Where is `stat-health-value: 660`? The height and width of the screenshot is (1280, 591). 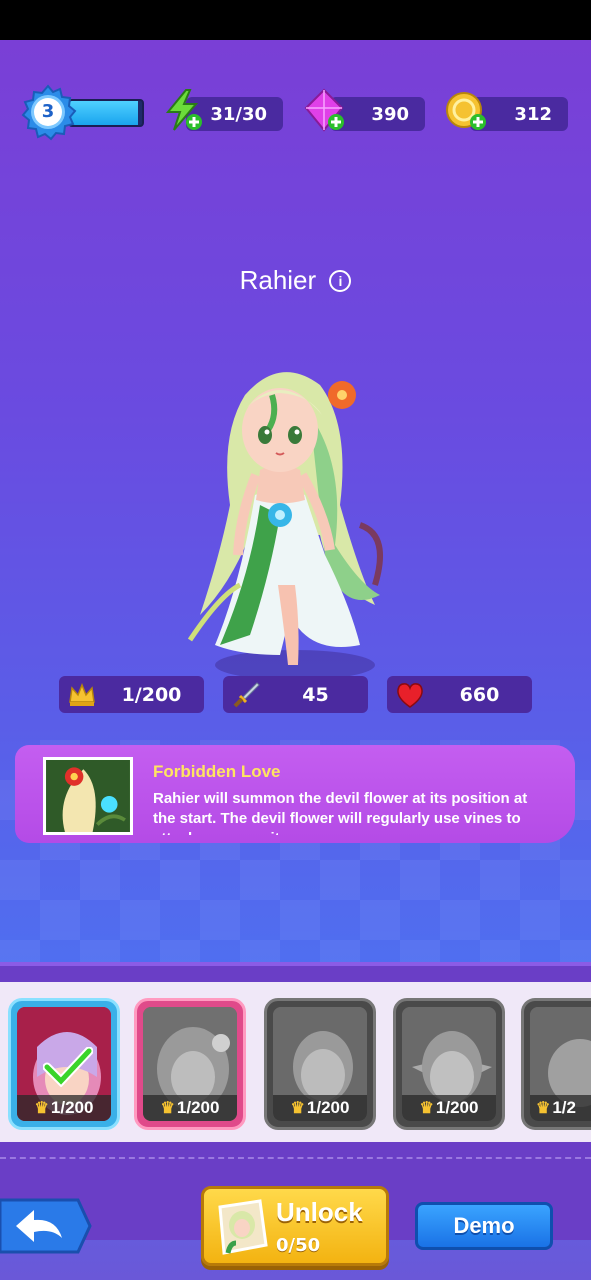
stat-health-value: 660 is located at coordinates (479, 694).